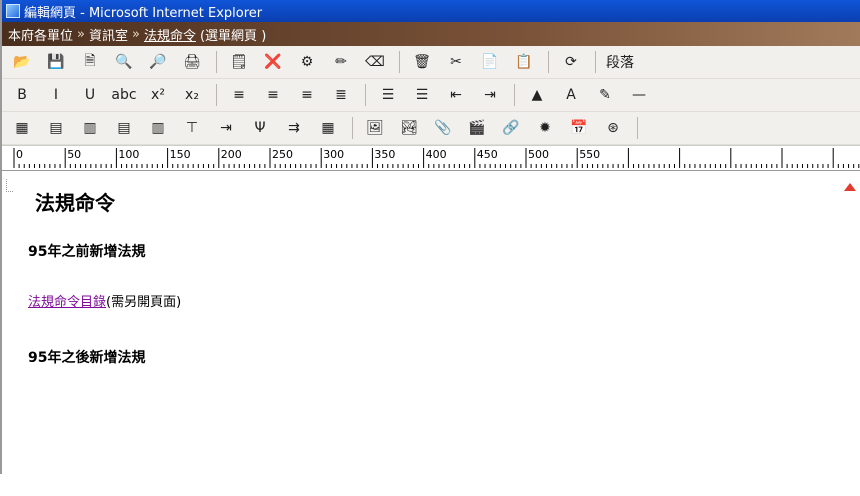 The image size is (860, 496). I want to click on template-icon: 🗒, so click(239, 62).